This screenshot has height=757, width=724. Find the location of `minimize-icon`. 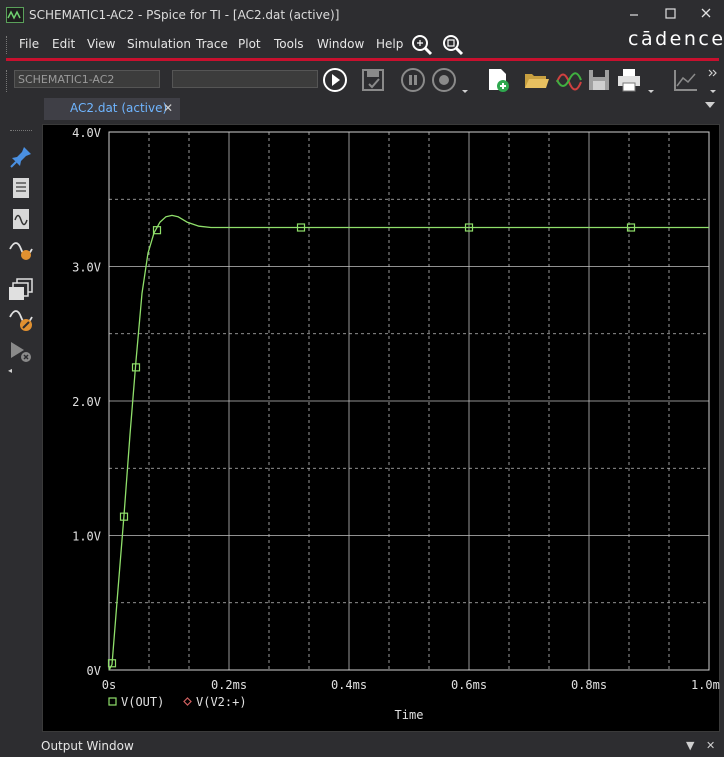

minimize-icon is located at coordinates (634, 14).